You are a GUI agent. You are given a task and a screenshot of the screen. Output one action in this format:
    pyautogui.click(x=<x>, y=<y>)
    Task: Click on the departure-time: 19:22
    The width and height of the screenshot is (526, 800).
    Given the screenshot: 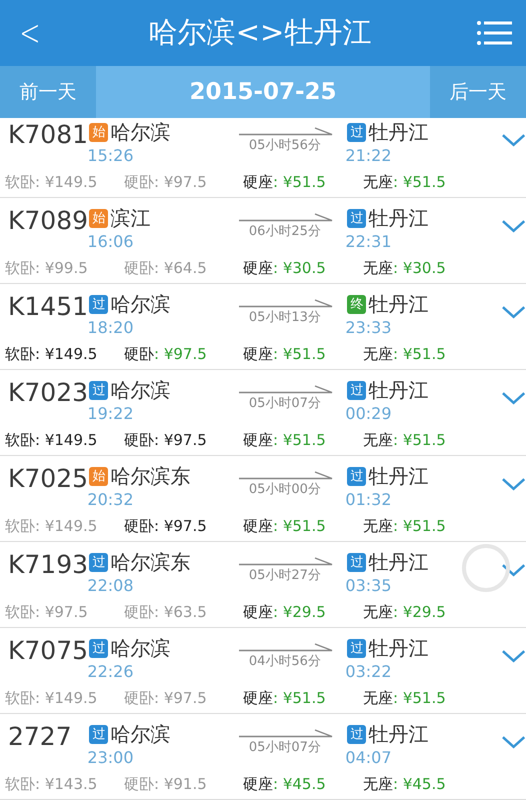 What is the action you would take?
    pyautogui.click(x=111, y=413)
    